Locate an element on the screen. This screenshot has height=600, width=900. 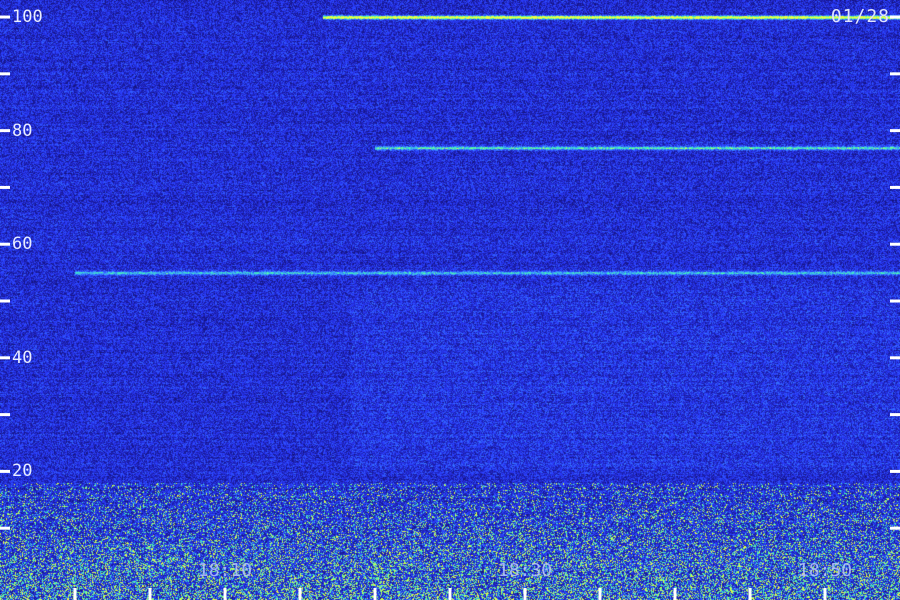
y-tick-label: 60 is located at coordinates (22, 244).